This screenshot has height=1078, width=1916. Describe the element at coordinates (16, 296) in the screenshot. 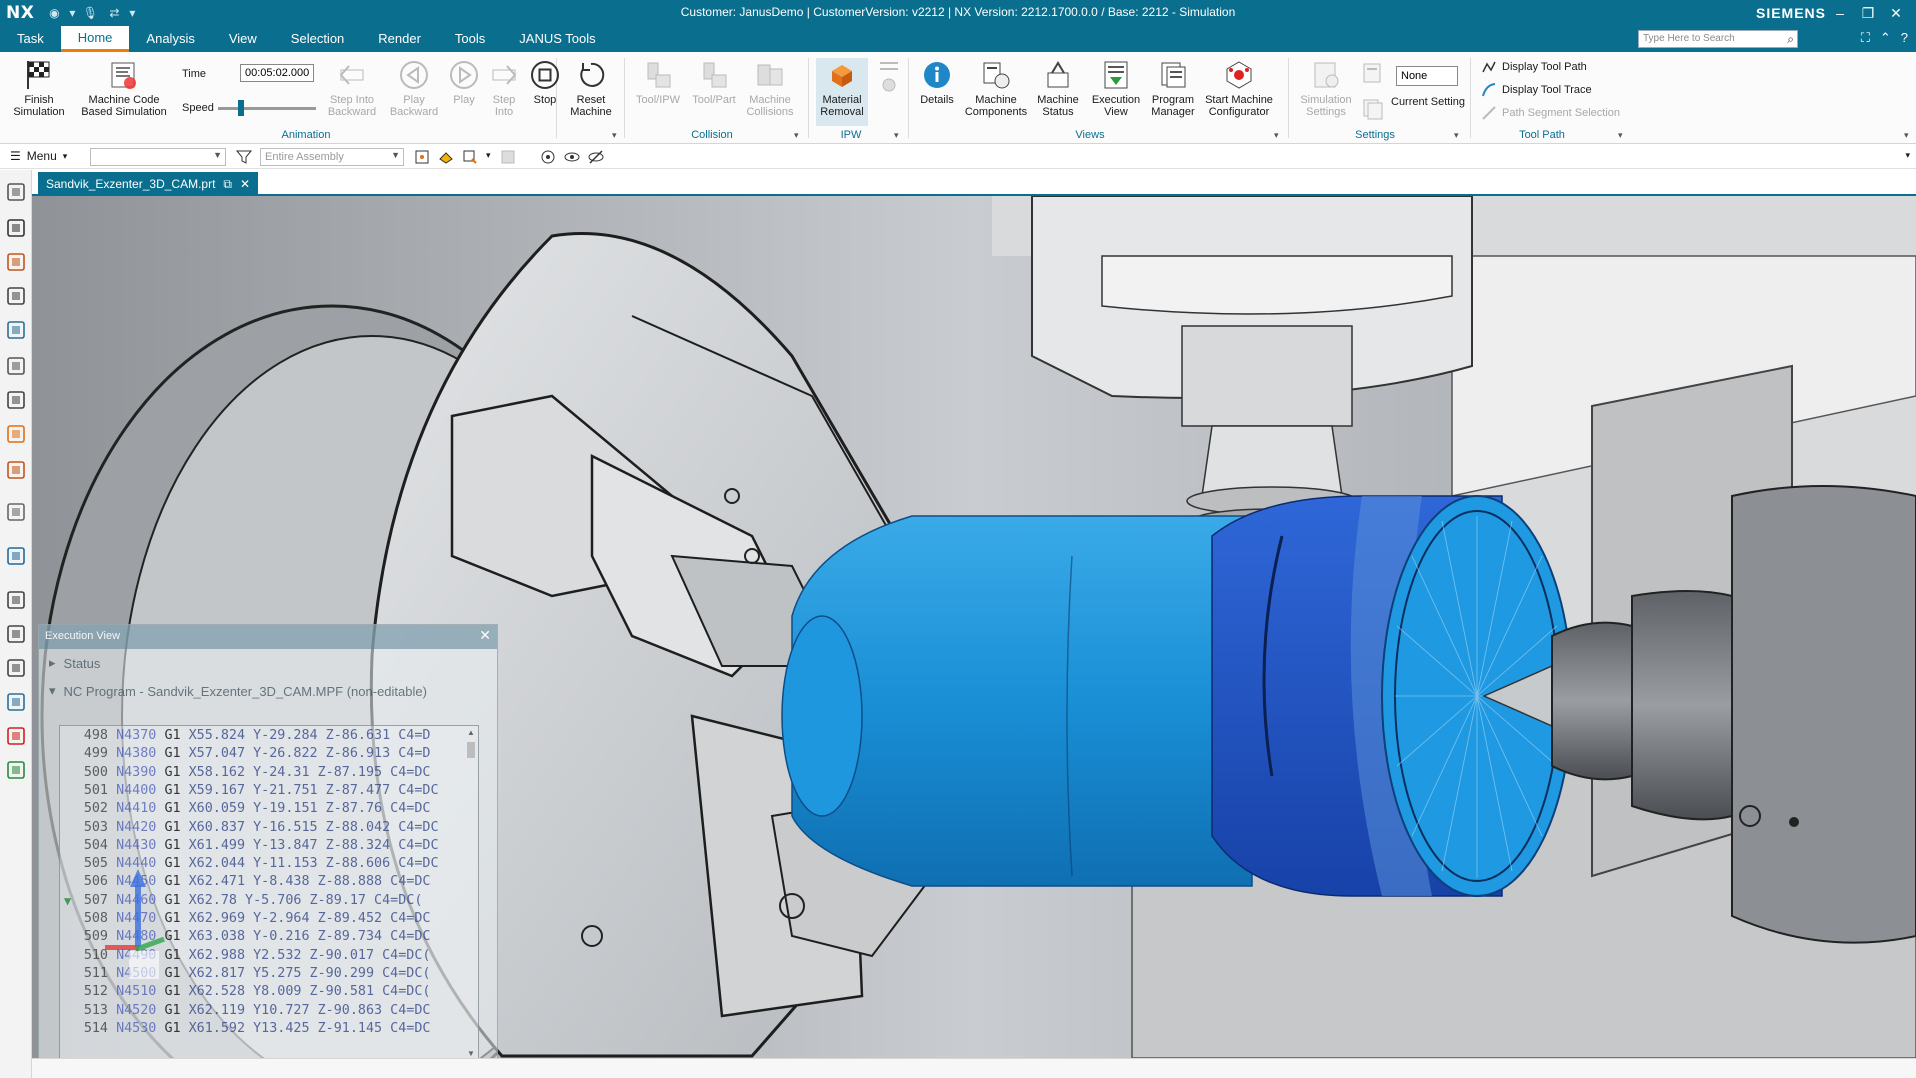

I see `operation-icon` at that location.